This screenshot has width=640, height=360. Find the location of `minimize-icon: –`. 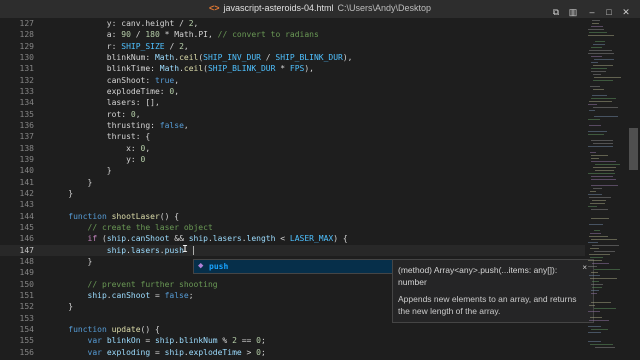

minimize-icon: – is located at coordinates (592, 12).